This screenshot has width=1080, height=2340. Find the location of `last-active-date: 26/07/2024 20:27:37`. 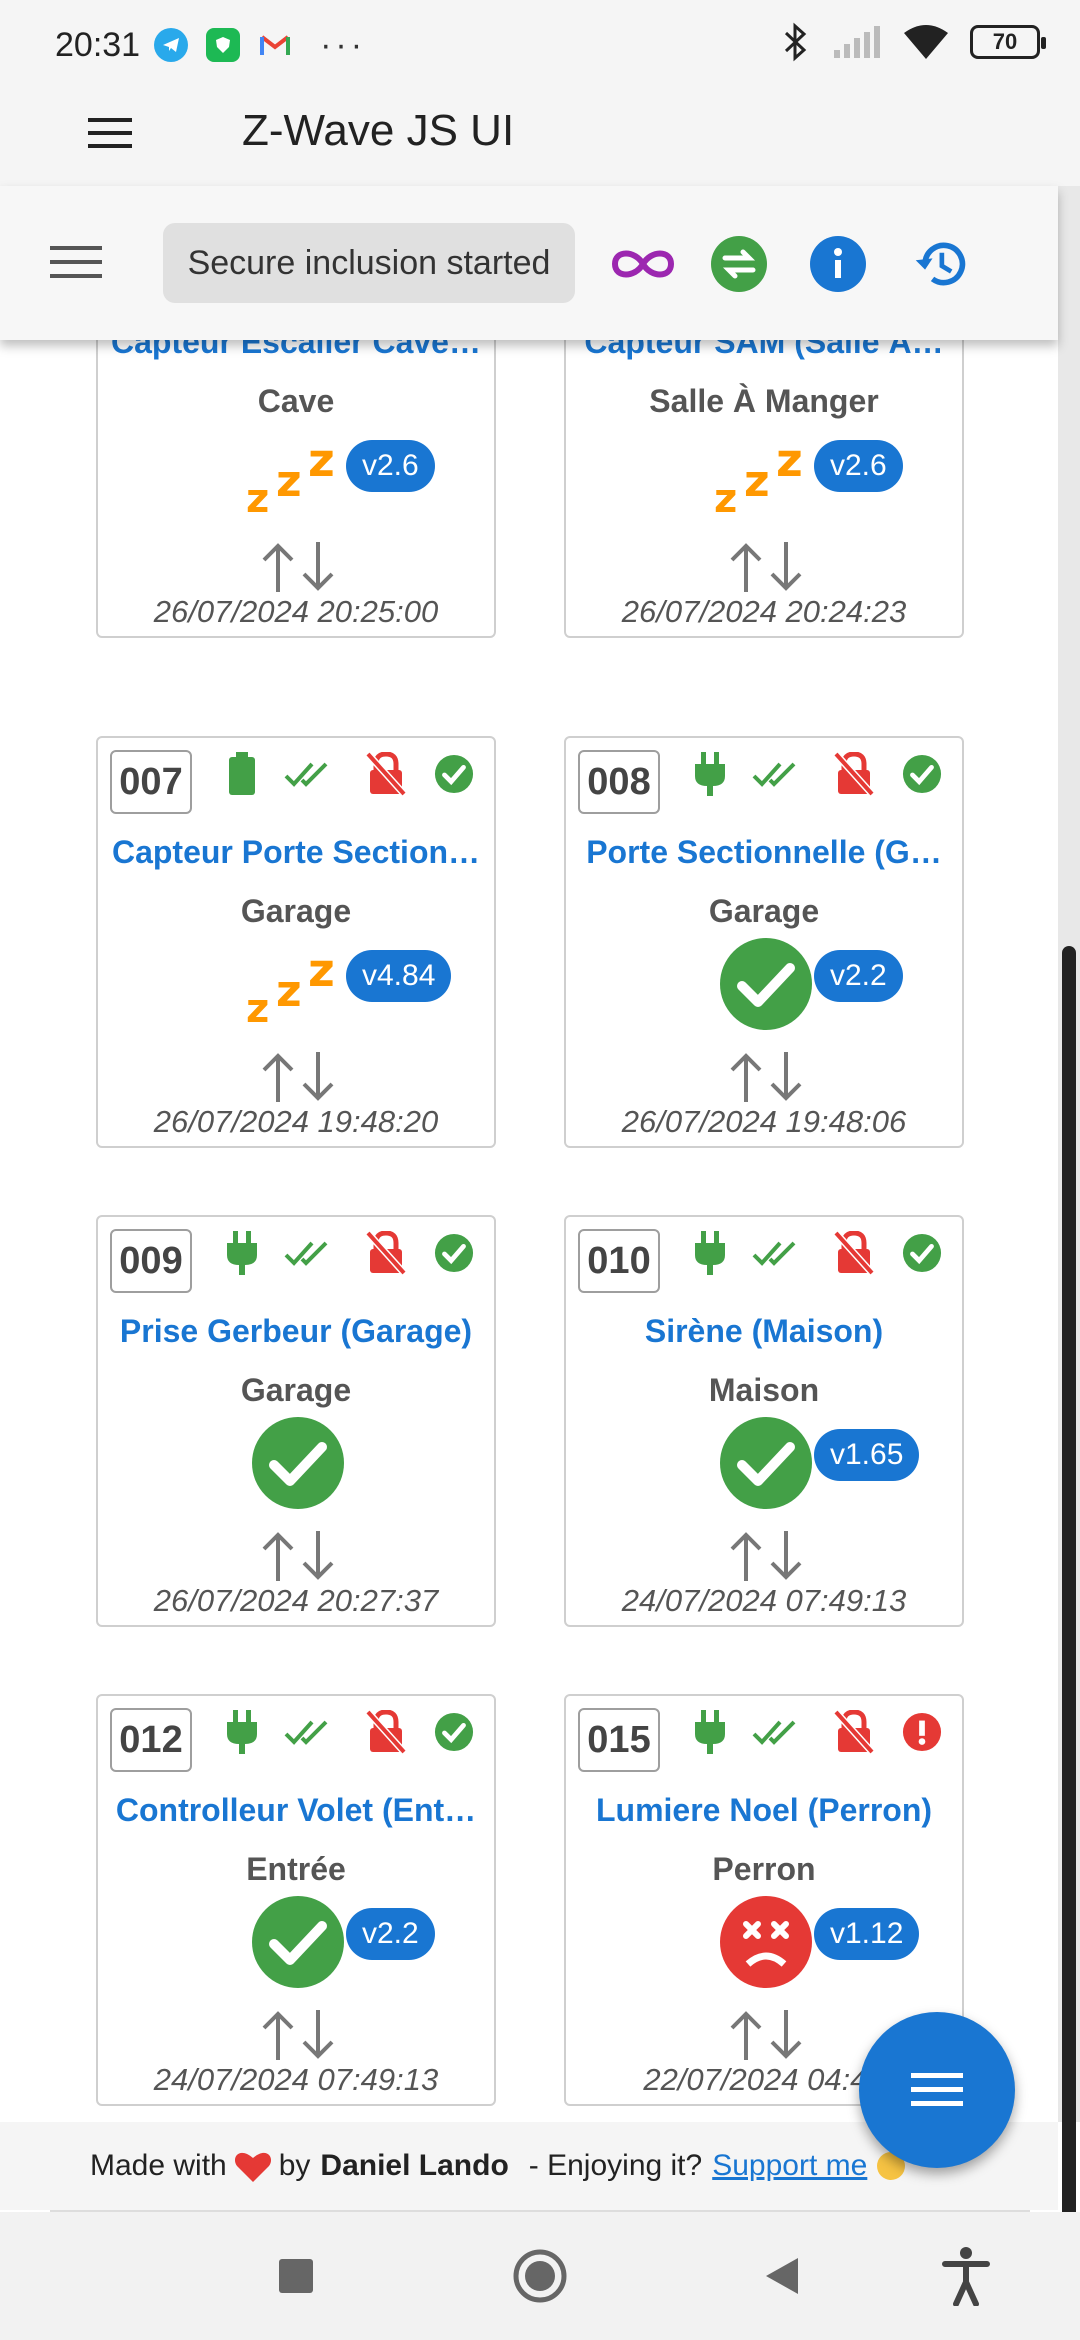

last-active-date: 26/07/2024 20:27:37 is located at coordinates (296, 1600).